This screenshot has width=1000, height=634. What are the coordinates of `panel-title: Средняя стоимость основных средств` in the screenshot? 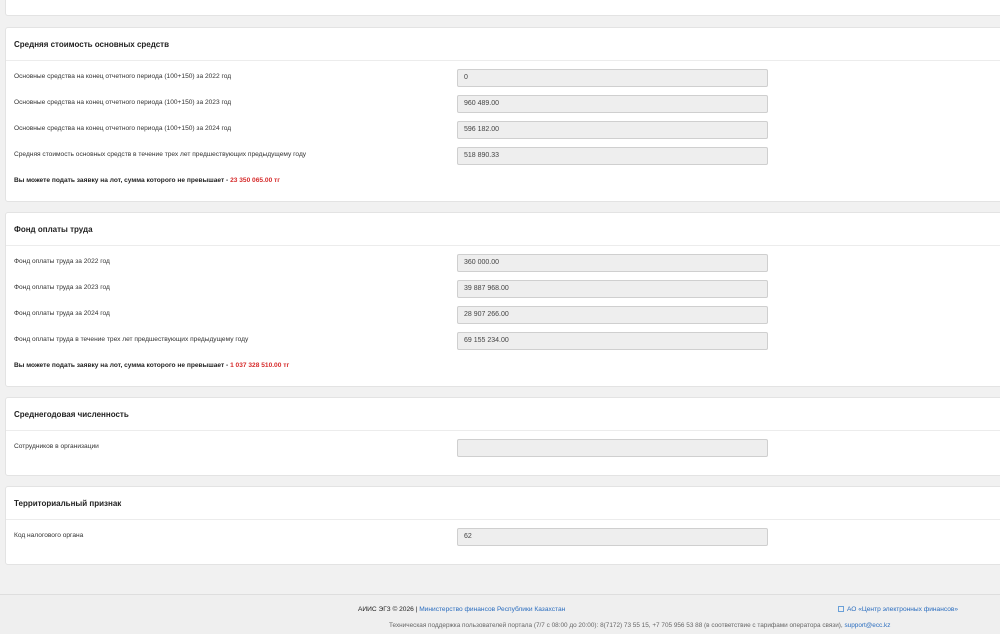 It's located at (503, 44).